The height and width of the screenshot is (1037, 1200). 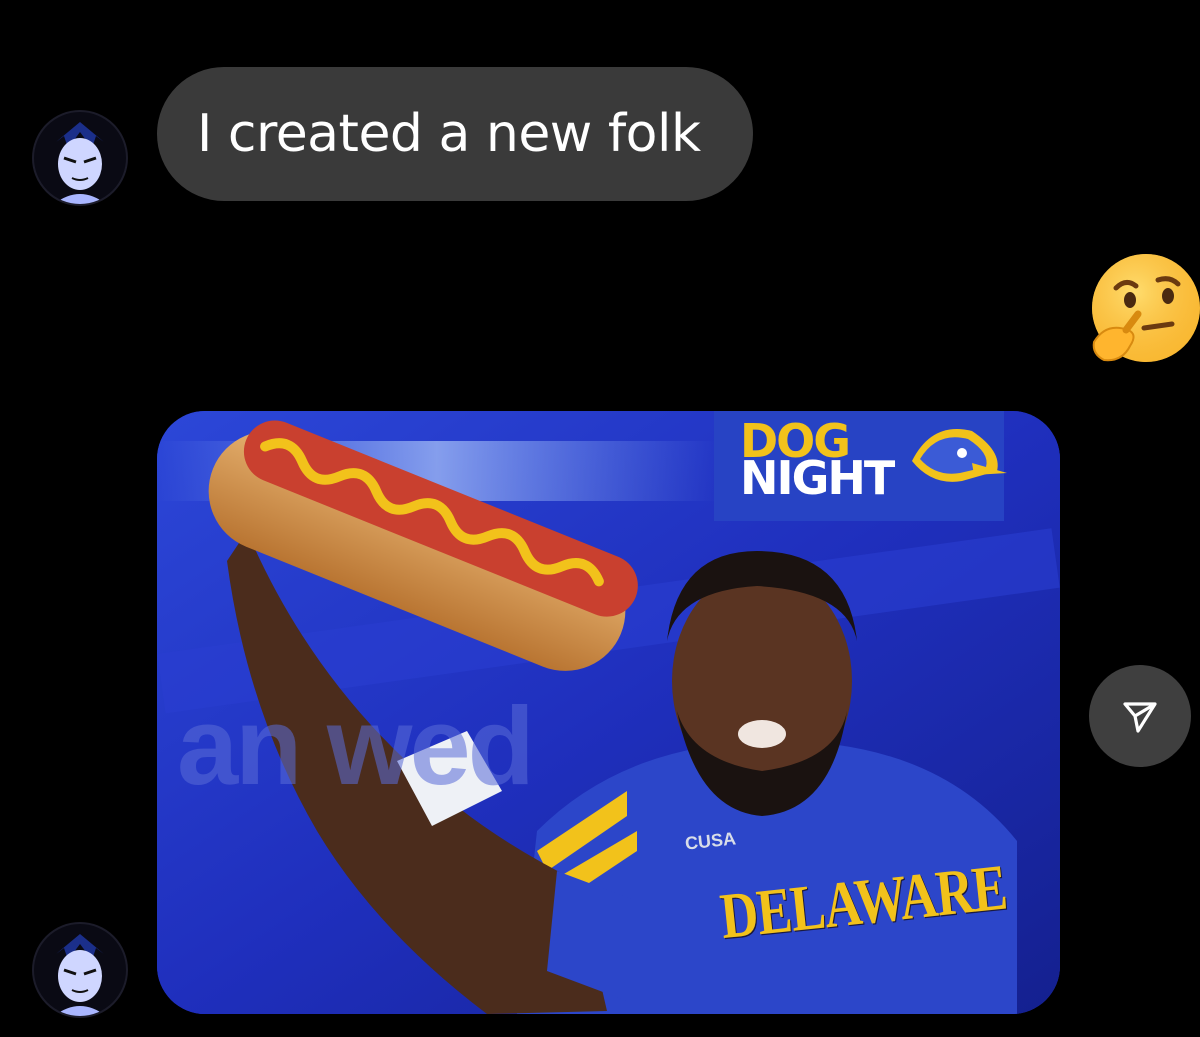 What do you see at coordinates (356, 746) in the screenshot?
I see `background-wall-text: an wed` at bounding box center [356, 746].